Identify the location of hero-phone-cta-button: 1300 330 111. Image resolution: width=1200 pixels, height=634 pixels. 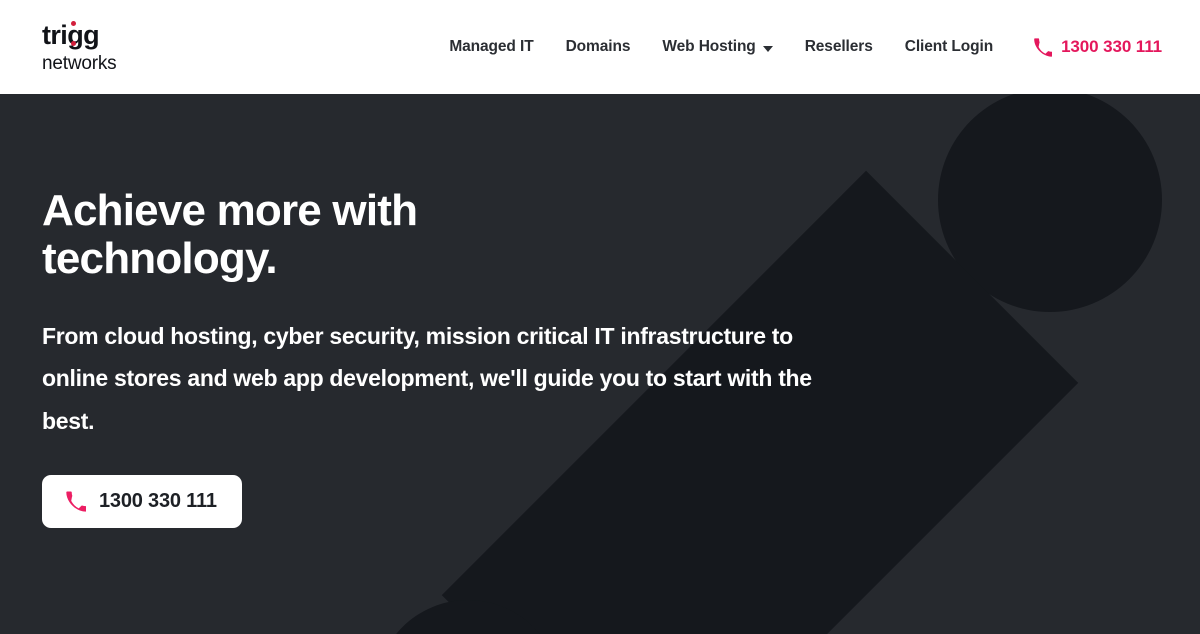
(142, 501).